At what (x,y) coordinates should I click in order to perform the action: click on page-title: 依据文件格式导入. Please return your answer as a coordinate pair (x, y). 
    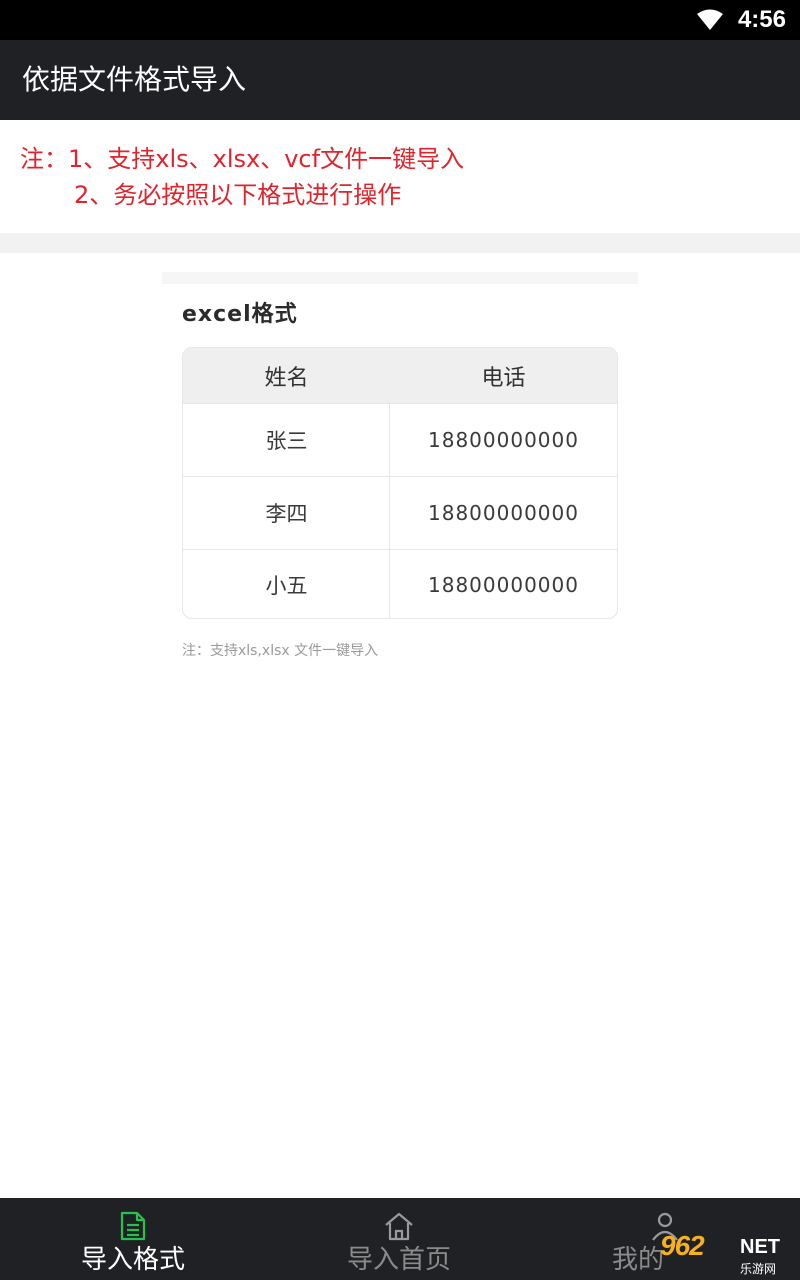
    Looking at the image, I should click on (134, 79).